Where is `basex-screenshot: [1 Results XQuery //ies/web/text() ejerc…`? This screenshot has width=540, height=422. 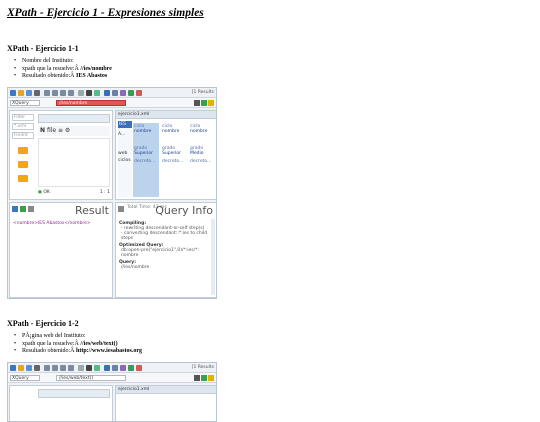
basex-screenshot: [1 Results XQuery //ies/web/text() ejerc… is located at coordinates (112, 392).